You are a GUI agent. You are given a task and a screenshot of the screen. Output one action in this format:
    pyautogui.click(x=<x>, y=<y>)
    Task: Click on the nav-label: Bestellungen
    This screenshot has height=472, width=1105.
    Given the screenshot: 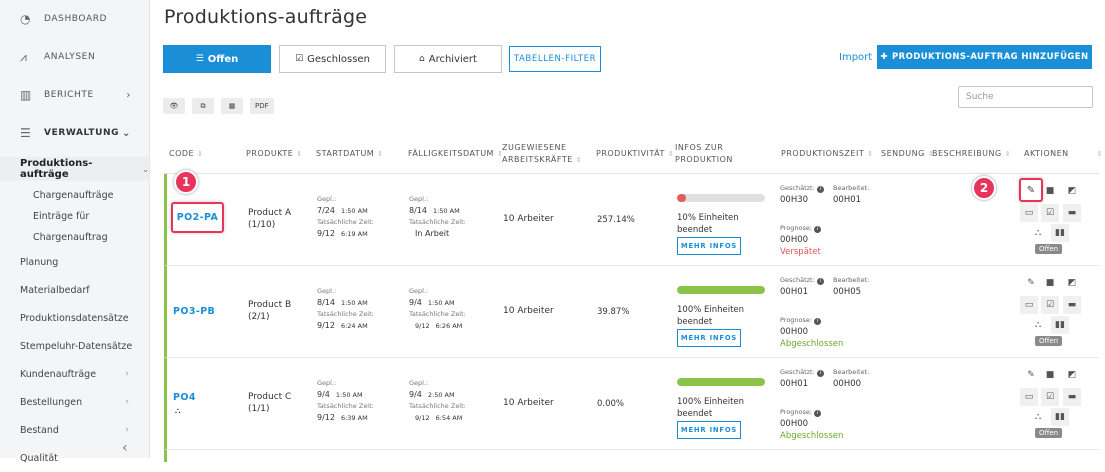 What is the action you would take?
    pyautogui.click(x=51, y=402)
    